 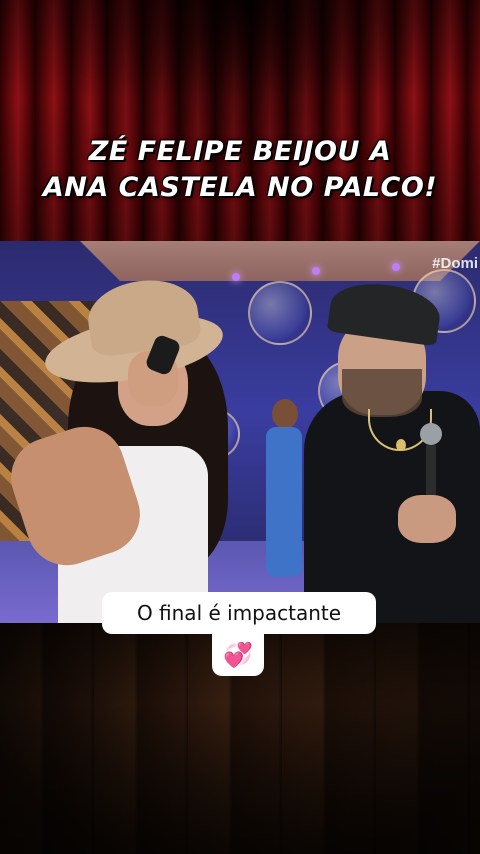 I want to click on caption-bubble: O final é impactante, so click(x=239, y=613).